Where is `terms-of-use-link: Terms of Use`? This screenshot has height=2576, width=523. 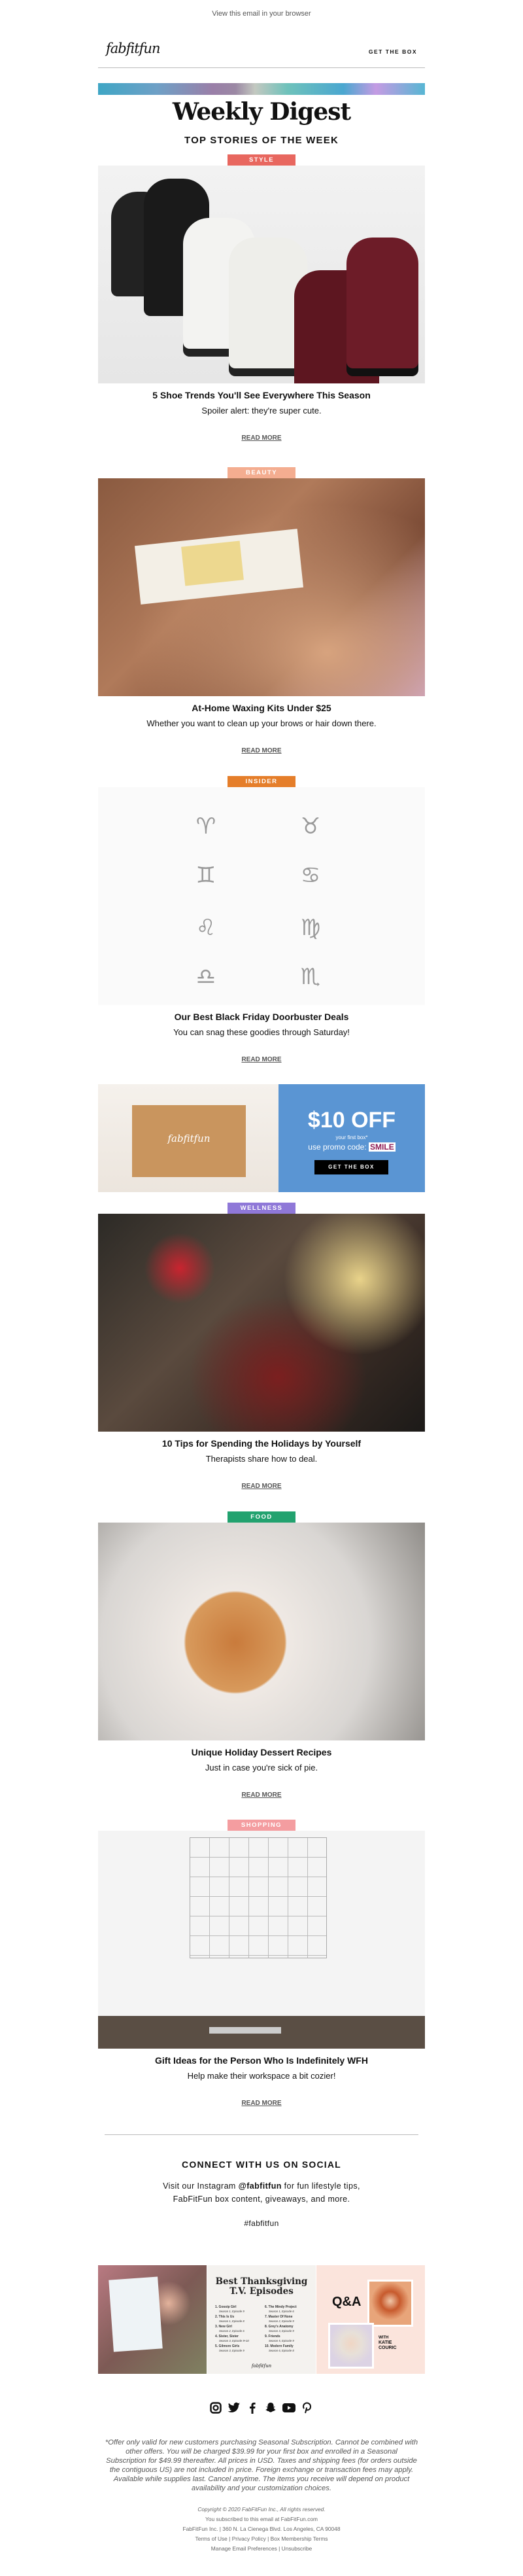 terms-of-use-link: Terms of Use is located at coordinates (212, 2538).